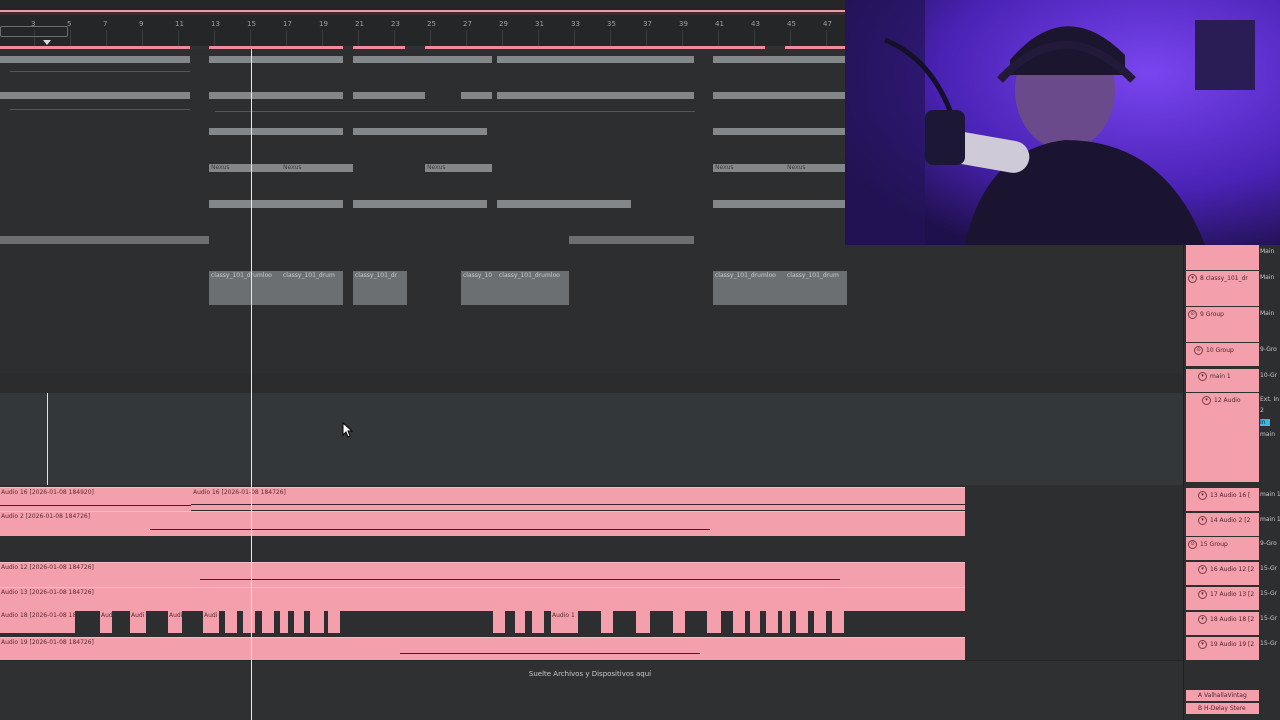 The width and height of the screenshot is (1280, 720). I want to click on track-header: ⊙ 10 Group, so click(1222, 354).